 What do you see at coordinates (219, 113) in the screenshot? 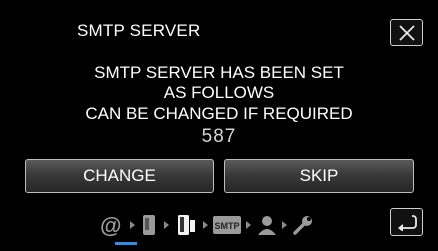
I see `message-line-3: CAN BE CHANGED IF REQUIRED` at bounding box center [219, 113].